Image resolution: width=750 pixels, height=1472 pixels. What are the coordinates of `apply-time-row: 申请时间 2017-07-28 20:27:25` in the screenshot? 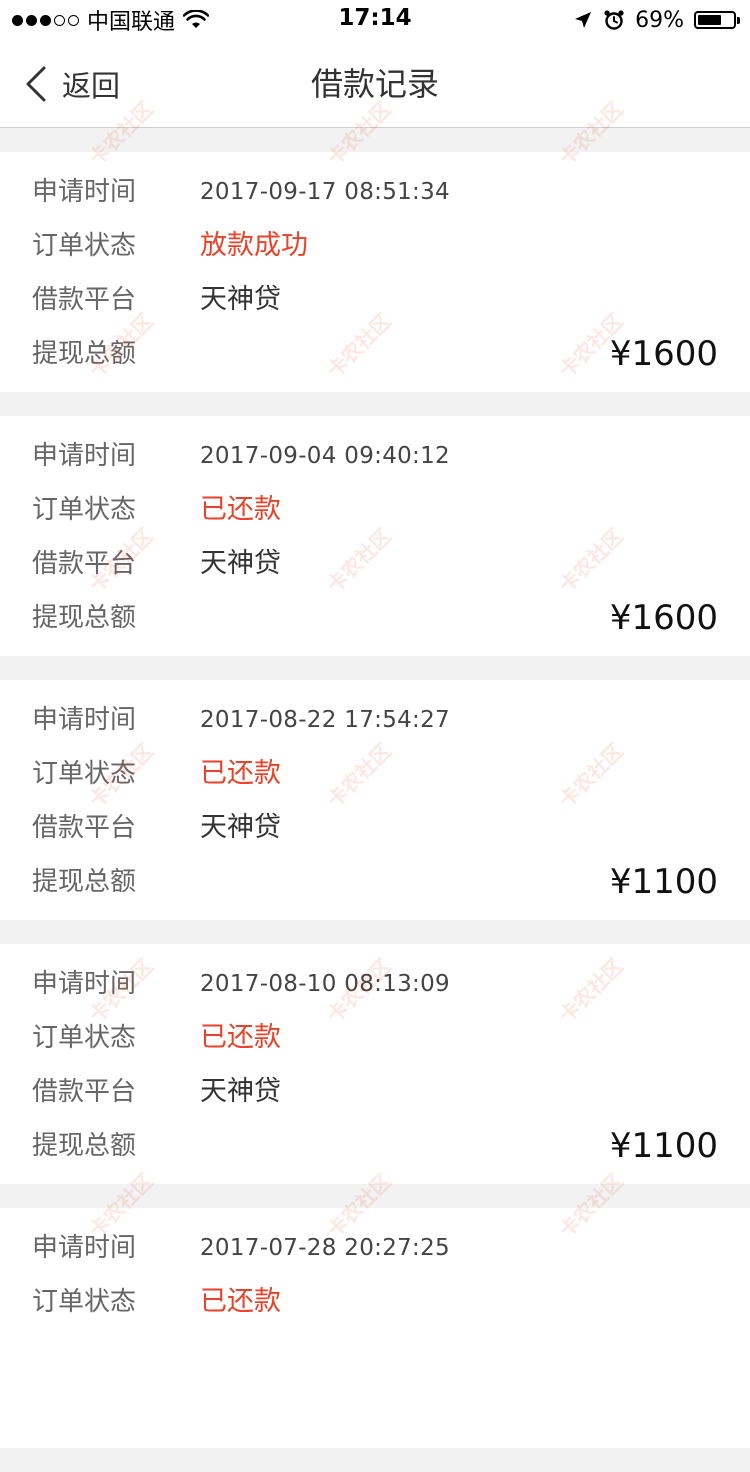 It's located at (375, 1248).